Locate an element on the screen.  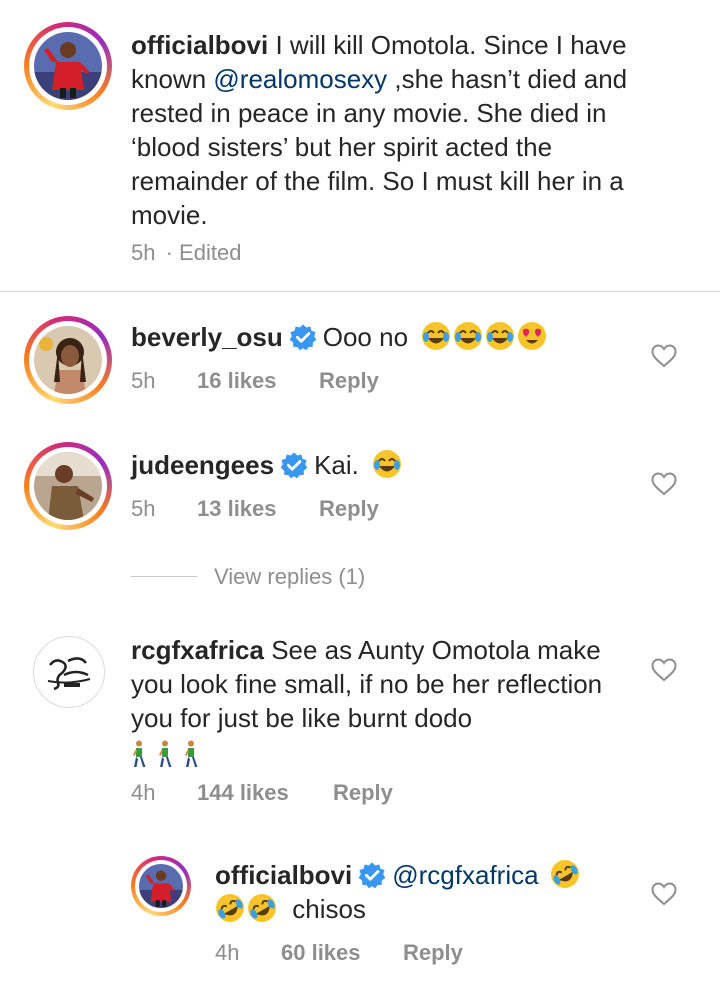
avatar-photo-officialbovi is located at coordinates (68, 66).